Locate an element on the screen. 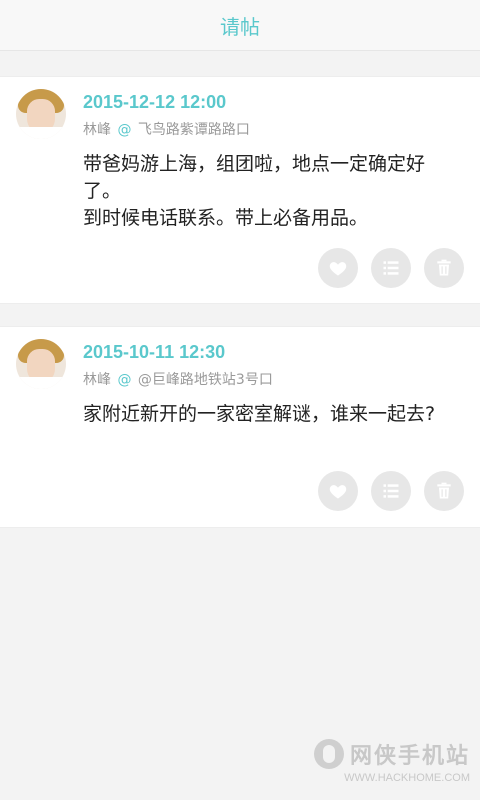 This screenshot has width=480, height=800. content-line: 家附近新开的一家密室解谜，谁来一起去? is located at coordinates (259, 414).